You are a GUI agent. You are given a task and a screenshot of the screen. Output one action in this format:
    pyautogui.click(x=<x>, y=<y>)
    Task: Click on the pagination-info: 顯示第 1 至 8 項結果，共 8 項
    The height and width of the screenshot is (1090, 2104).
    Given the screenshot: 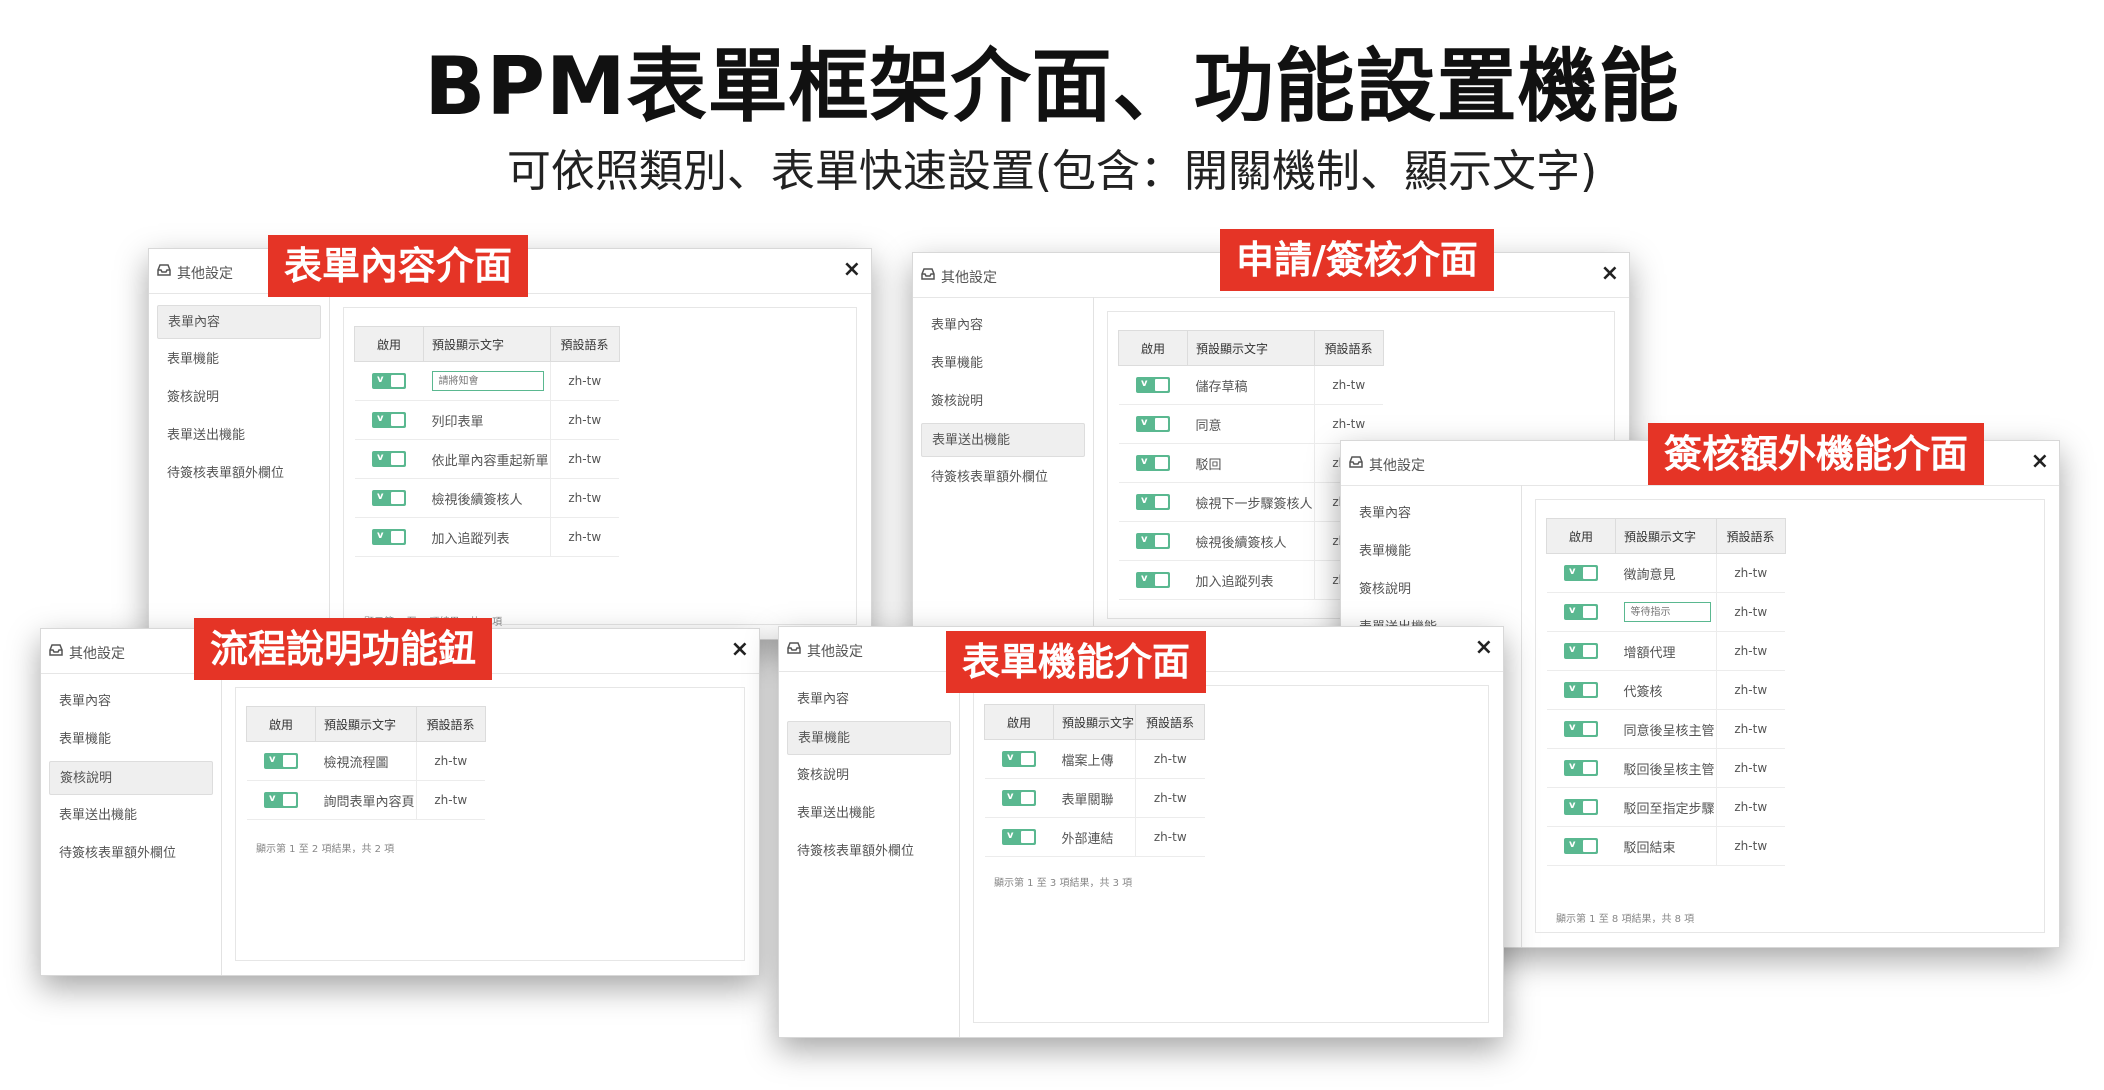 What is the action you would take?
    pyautogui.click(x=1625, y=919)
    